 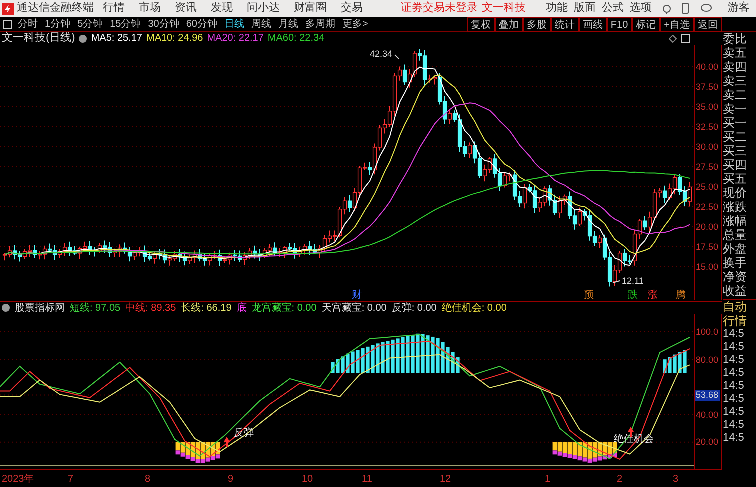 What do you see at coordinates (735, 193) in the screenshot?
I see `quote-field-label: 现价` at bounding box center [735, 193].